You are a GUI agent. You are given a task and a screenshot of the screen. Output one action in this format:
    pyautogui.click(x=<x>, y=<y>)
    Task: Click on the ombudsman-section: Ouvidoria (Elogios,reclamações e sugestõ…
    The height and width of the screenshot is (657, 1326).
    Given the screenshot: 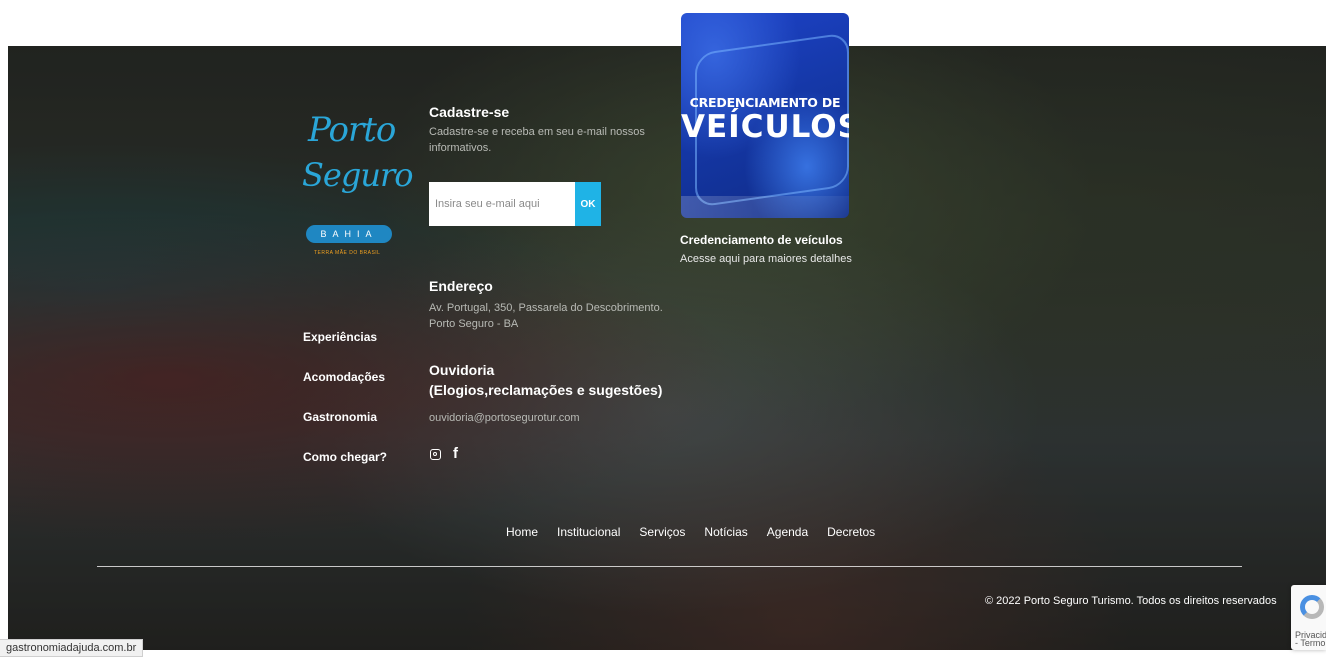 What is the action you would take?
    pyautogui.click(x=549, y=393)
    